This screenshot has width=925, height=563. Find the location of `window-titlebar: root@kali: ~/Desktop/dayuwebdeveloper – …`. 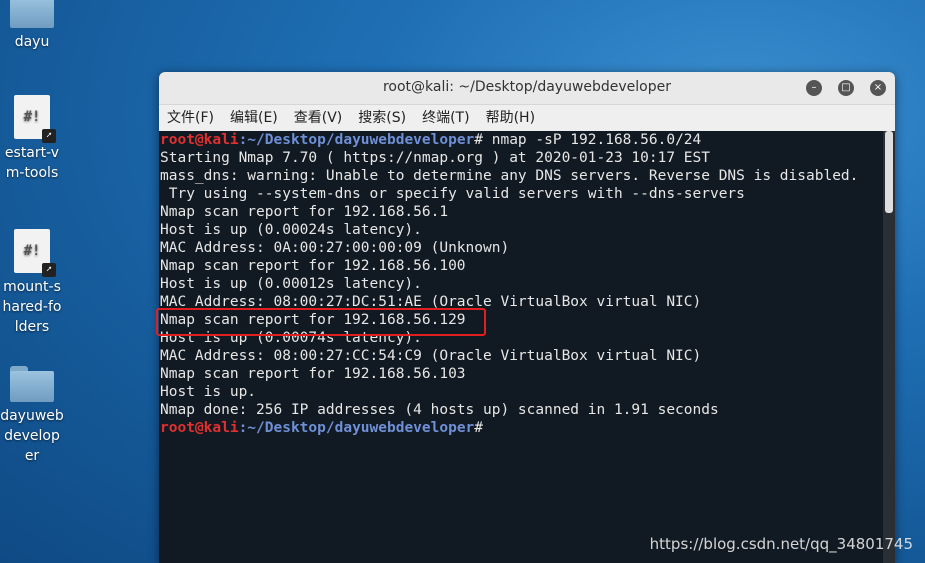

window-titlebar: root@kali: ~/Desktop/dayuwebdeveloper – … is located at coordinates (527, 88).